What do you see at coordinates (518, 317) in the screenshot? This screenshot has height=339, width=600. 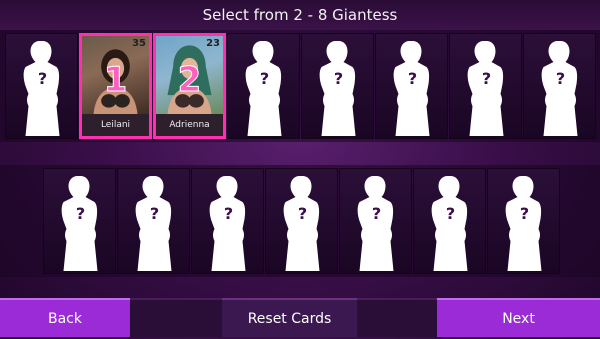 I see `next-button: Next` at bounding box center [518, 317].